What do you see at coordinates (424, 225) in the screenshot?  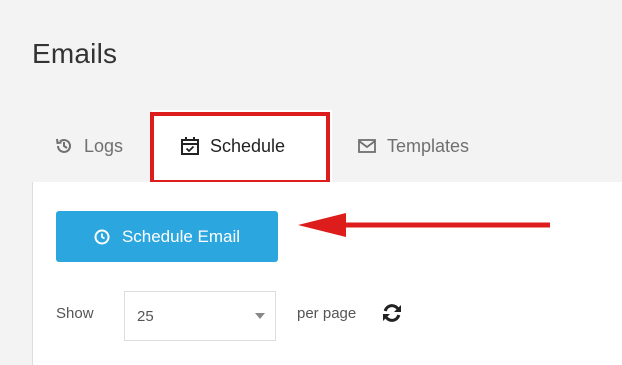 I see `annotation-arrow` at bounding box center [424, 225].